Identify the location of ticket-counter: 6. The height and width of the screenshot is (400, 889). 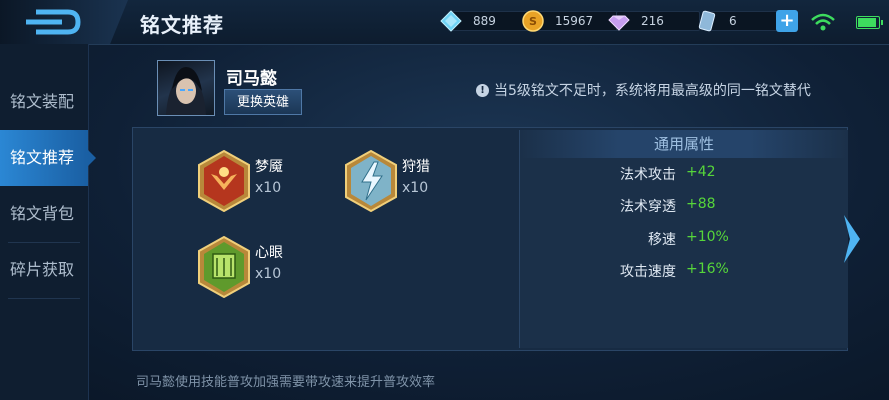
(742, 21).